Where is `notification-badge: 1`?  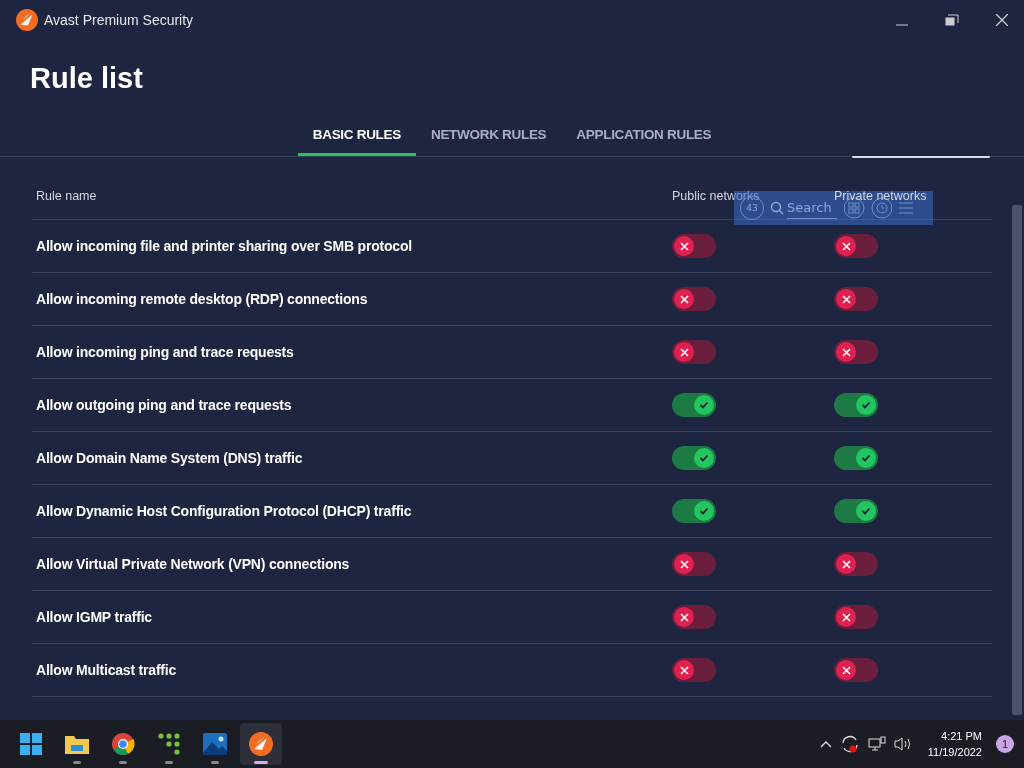 notification-badge: 1 is located at coordinates (1005, 744).